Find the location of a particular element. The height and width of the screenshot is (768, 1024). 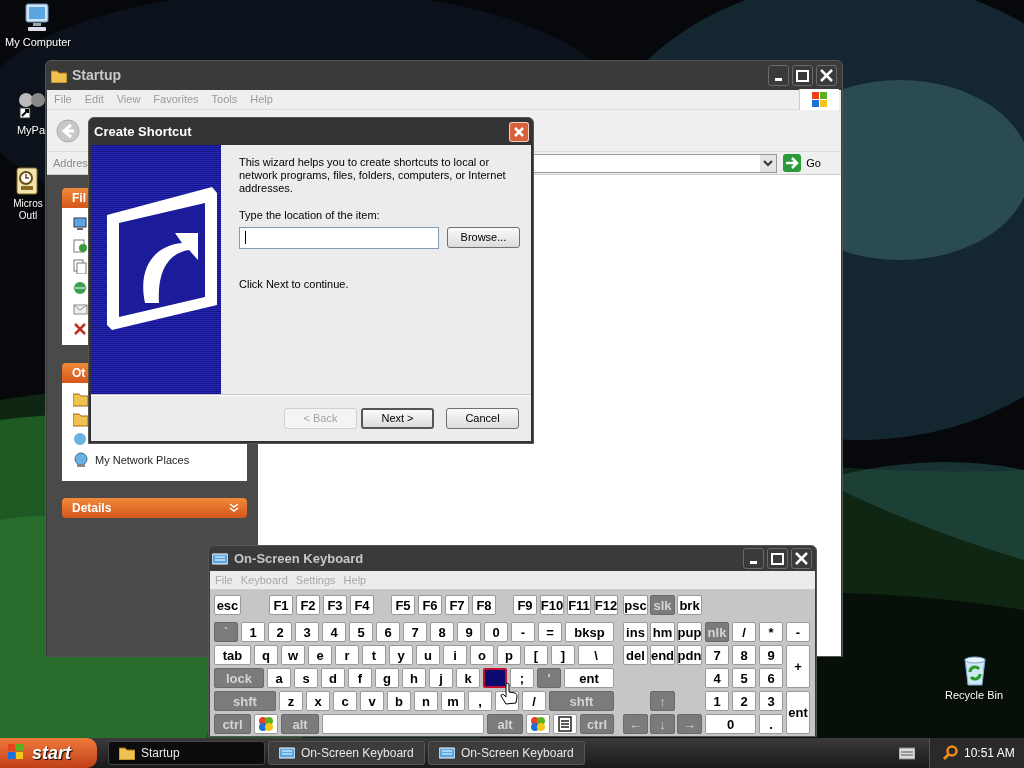

key: * is located at coordinates (771, 632).